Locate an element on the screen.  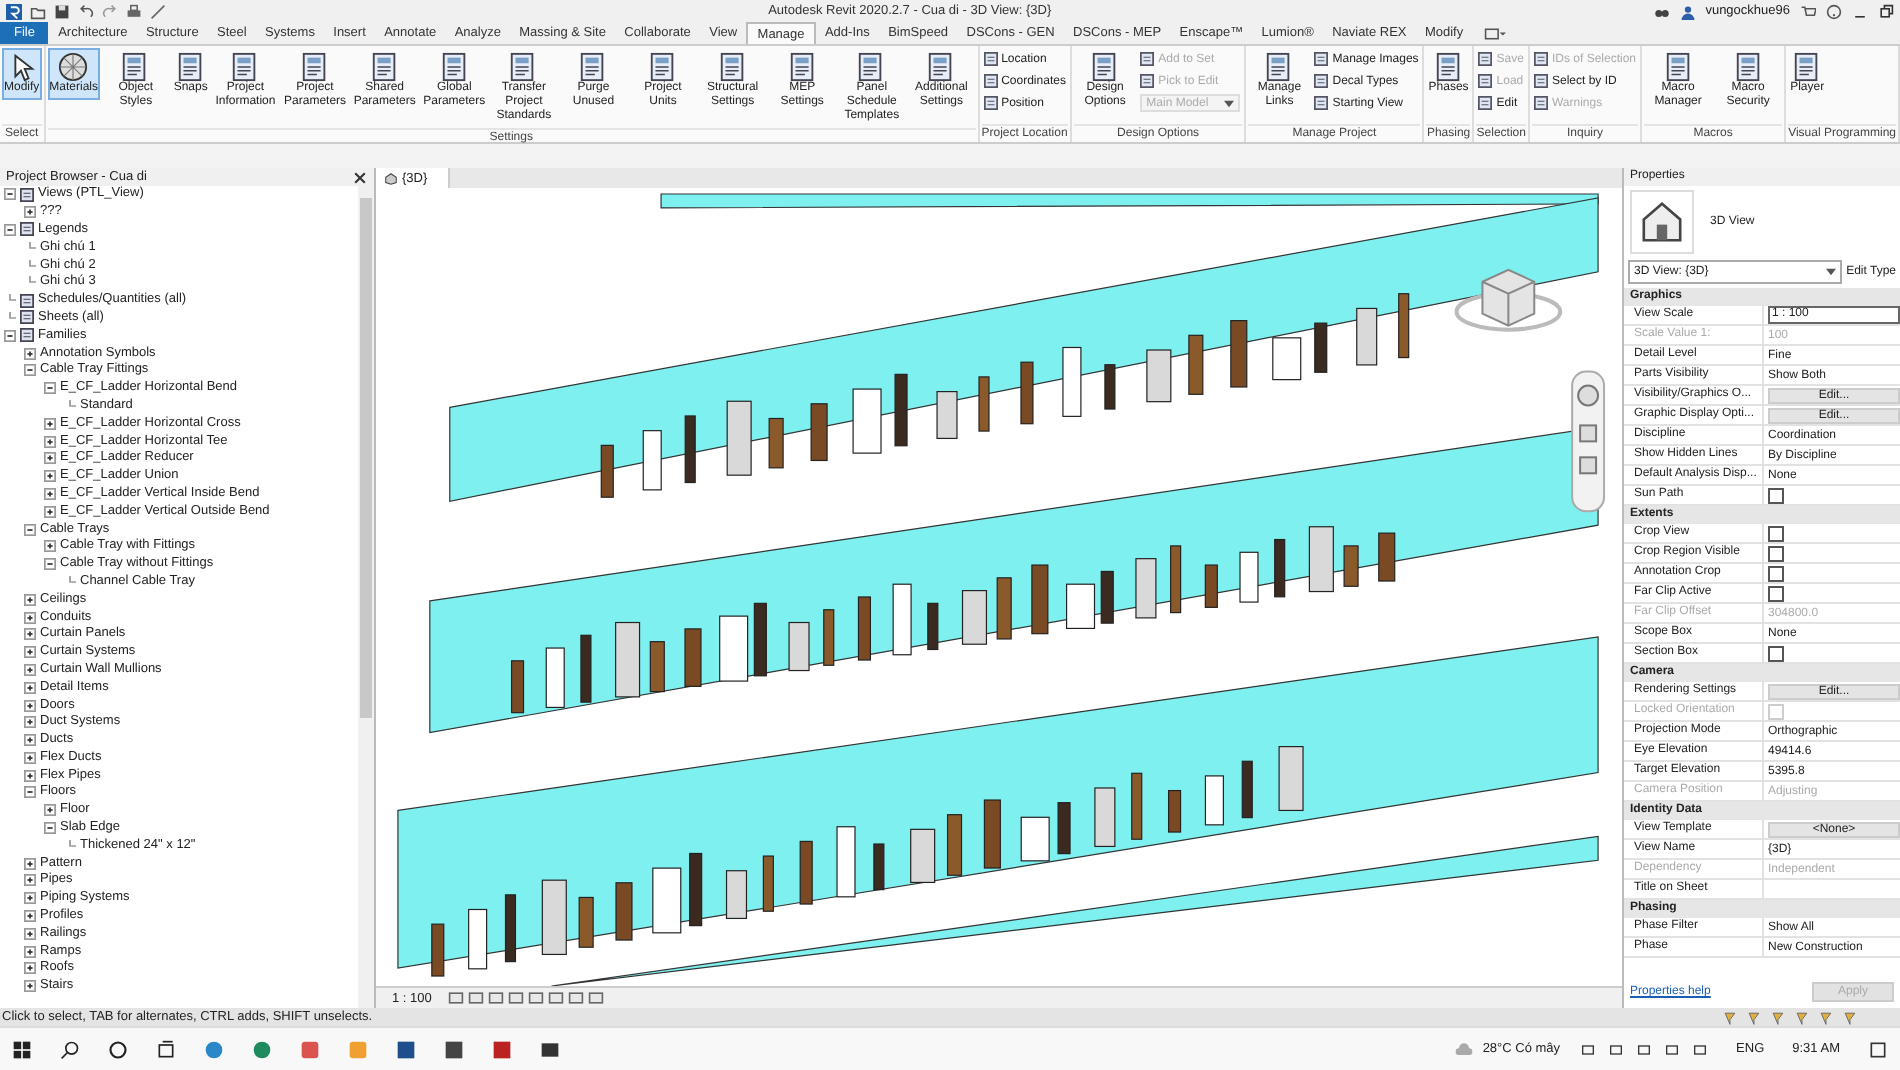
app-logo-icon is located at coordinates (14, 11).